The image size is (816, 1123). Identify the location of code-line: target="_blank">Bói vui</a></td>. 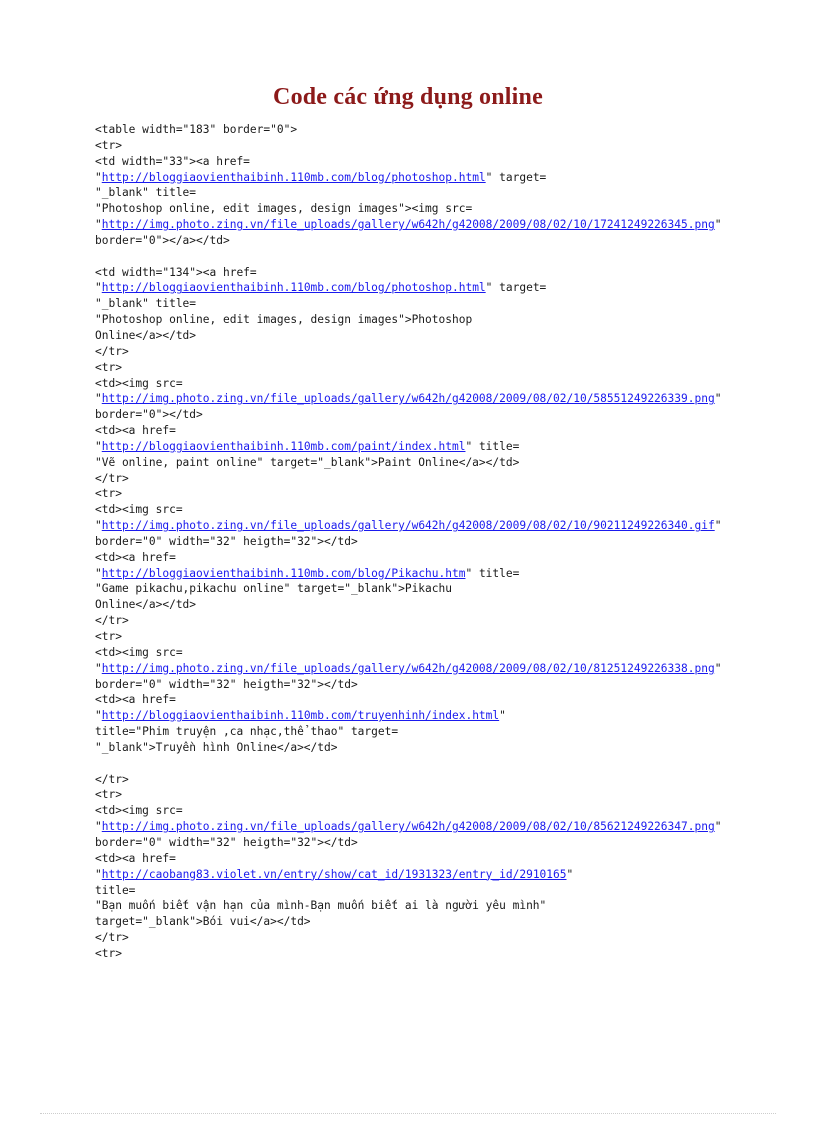
(435, 922).